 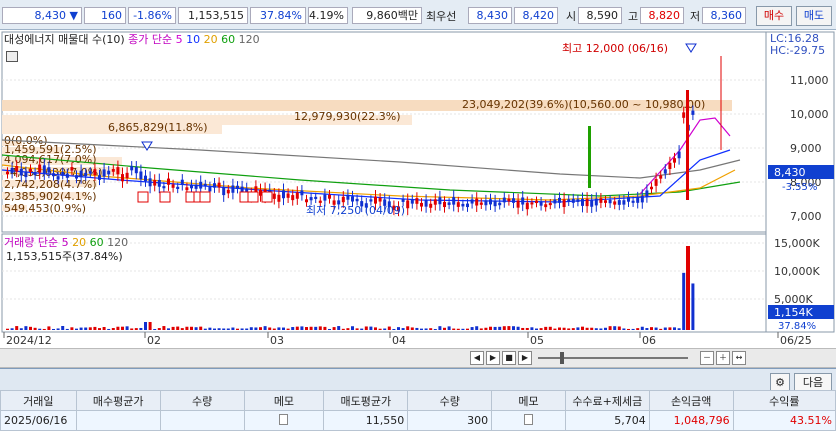 I want to click on scroll-left-icon: ◀, so click(x=477, y=358).